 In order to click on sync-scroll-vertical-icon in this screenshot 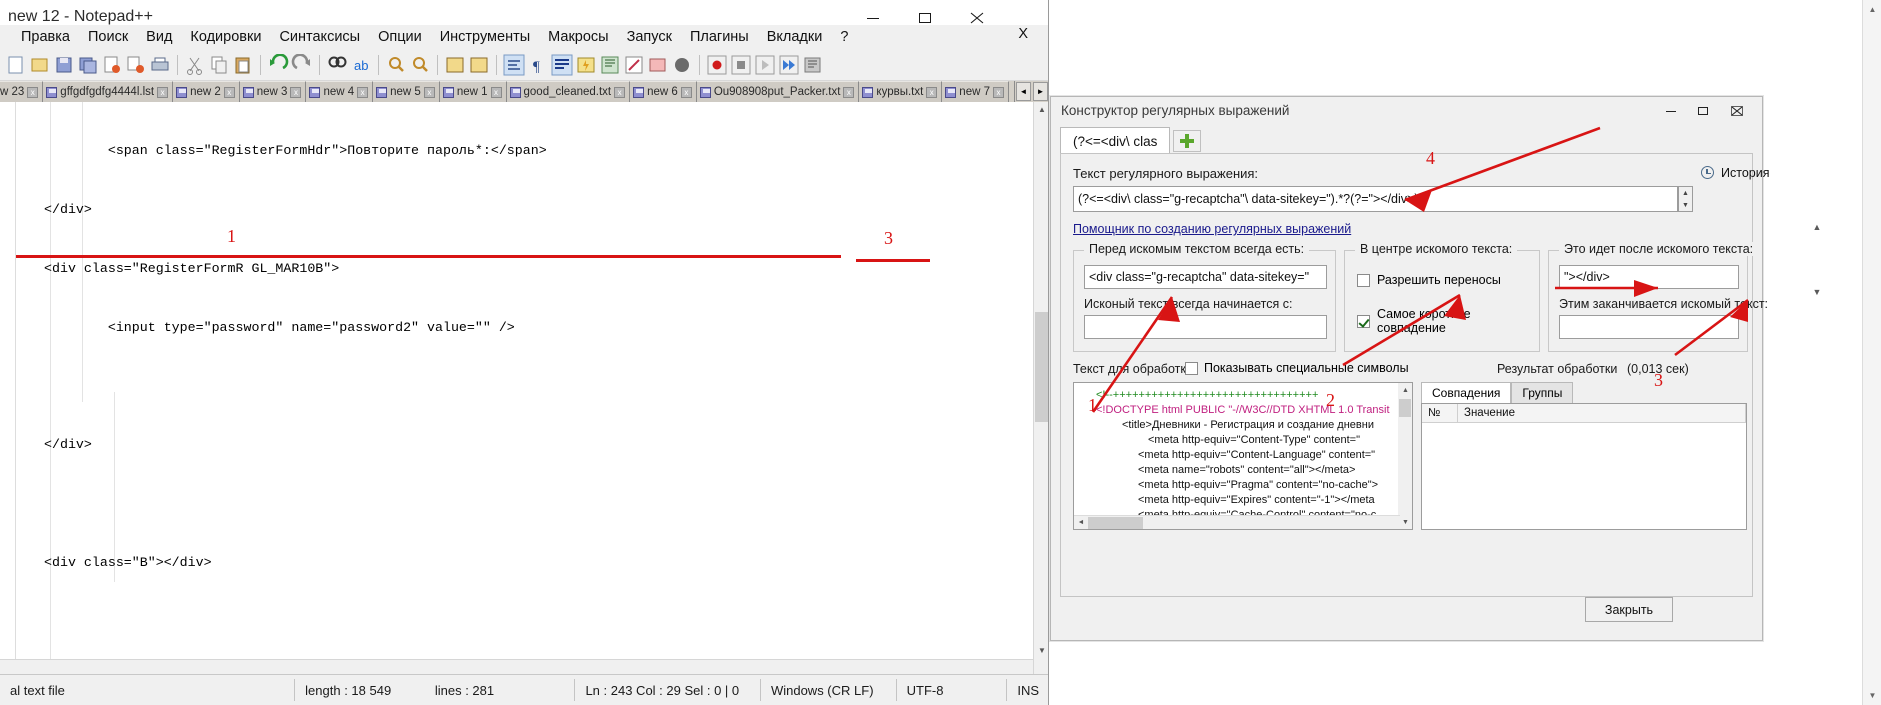, I will do `click(455, 65)`.